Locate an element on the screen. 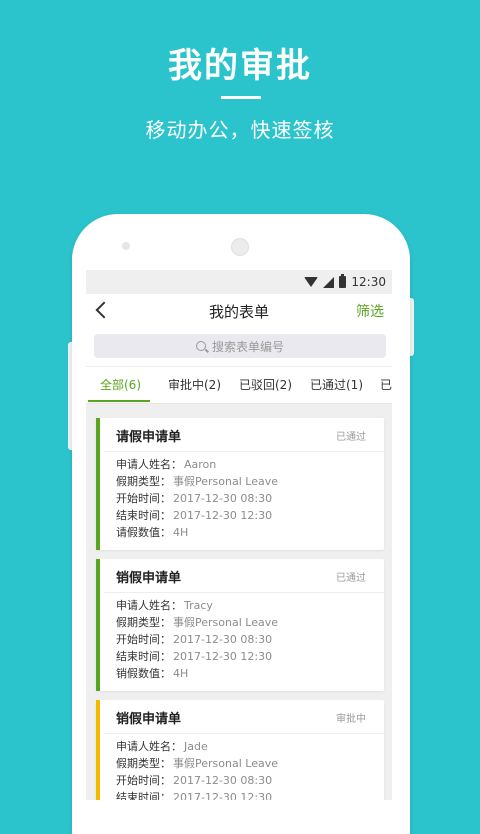 The image size is (480, 834). wifi-icon is located at coordinates (311, 282).